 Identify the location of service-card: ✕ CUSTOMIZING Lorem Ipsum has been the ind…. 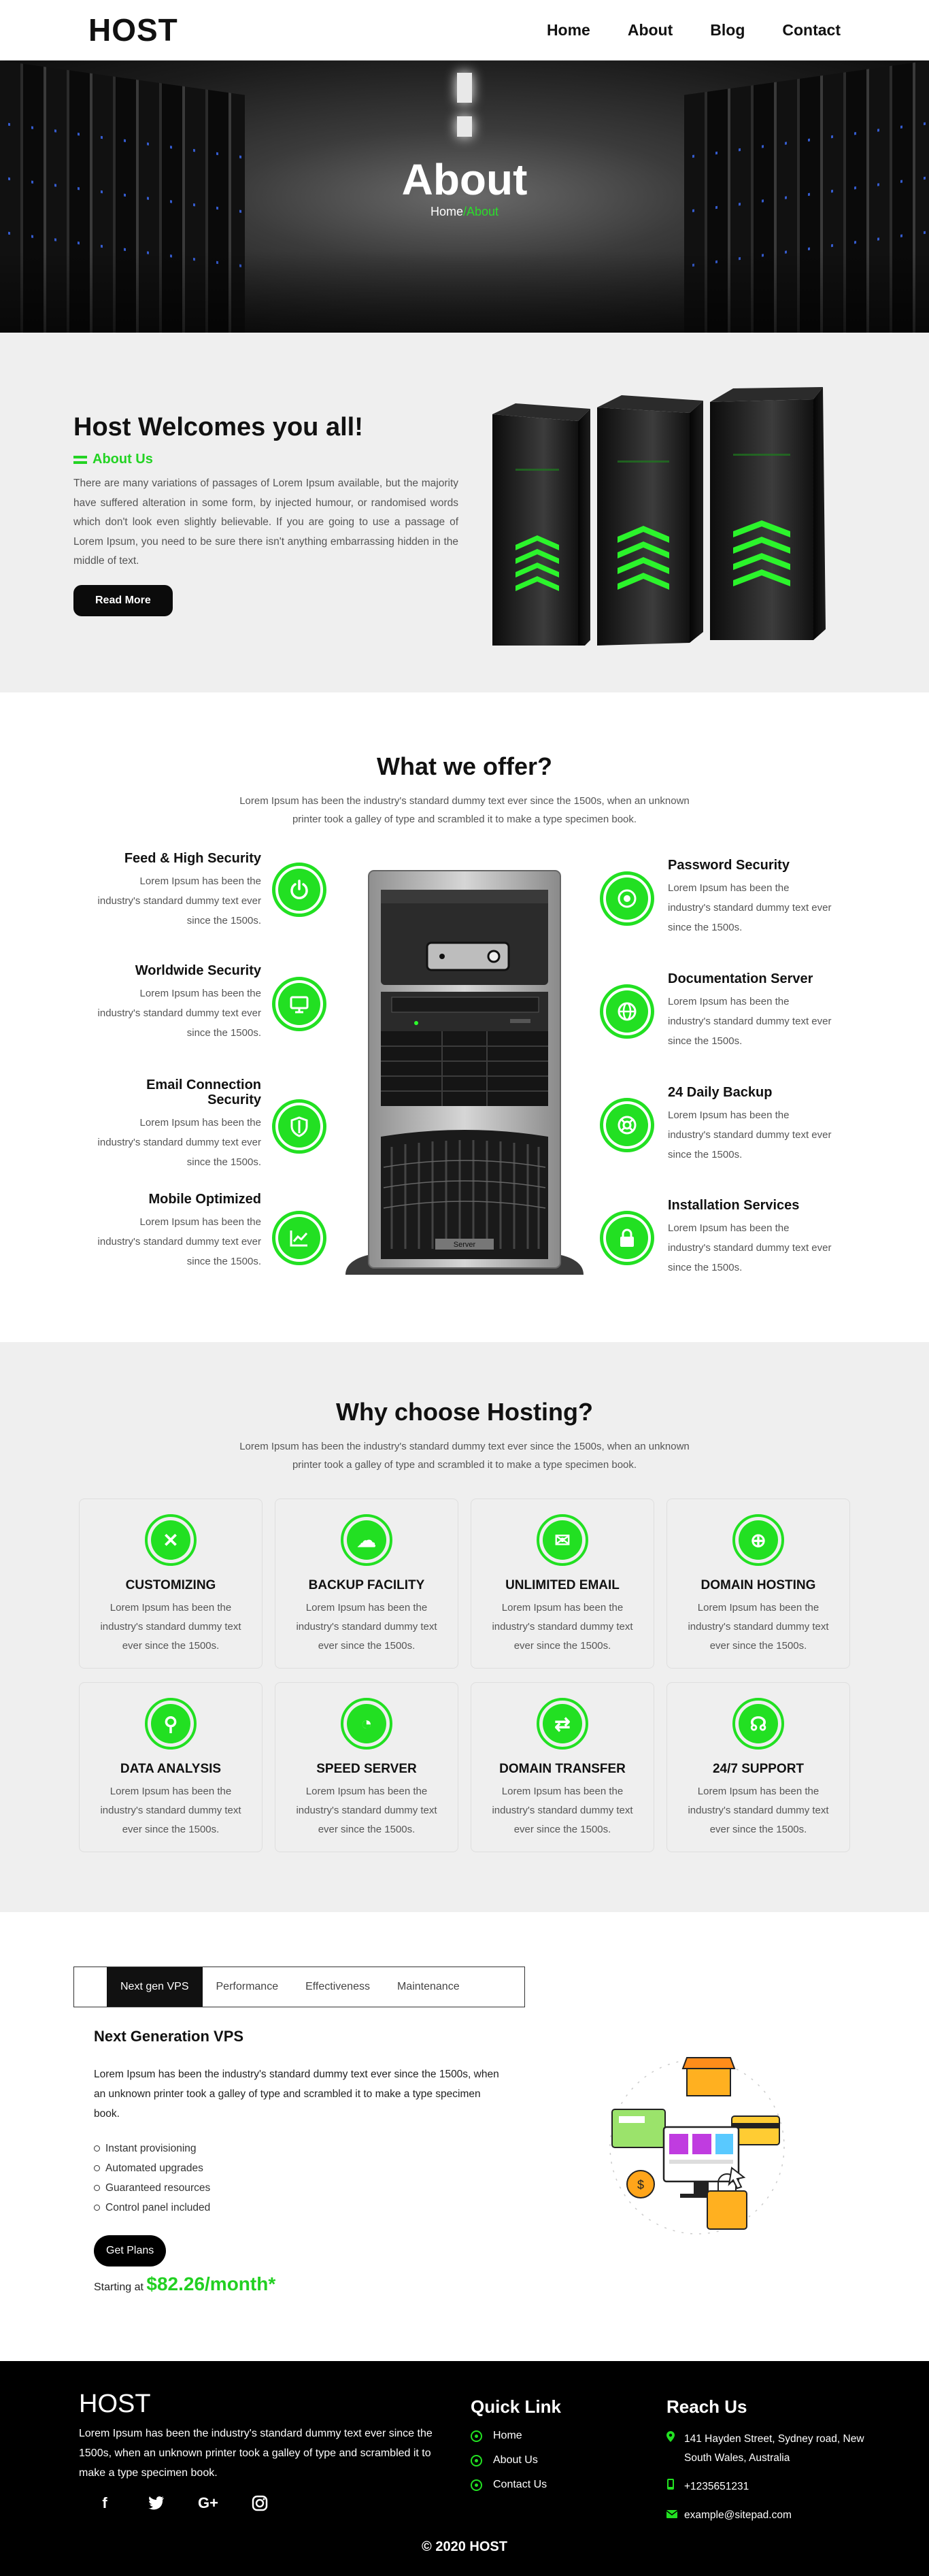
(171, 1584).